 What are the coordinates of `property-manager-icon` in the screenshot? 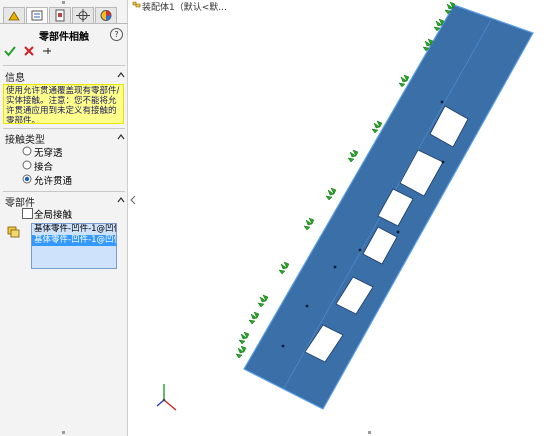 It's located at (37, 15).